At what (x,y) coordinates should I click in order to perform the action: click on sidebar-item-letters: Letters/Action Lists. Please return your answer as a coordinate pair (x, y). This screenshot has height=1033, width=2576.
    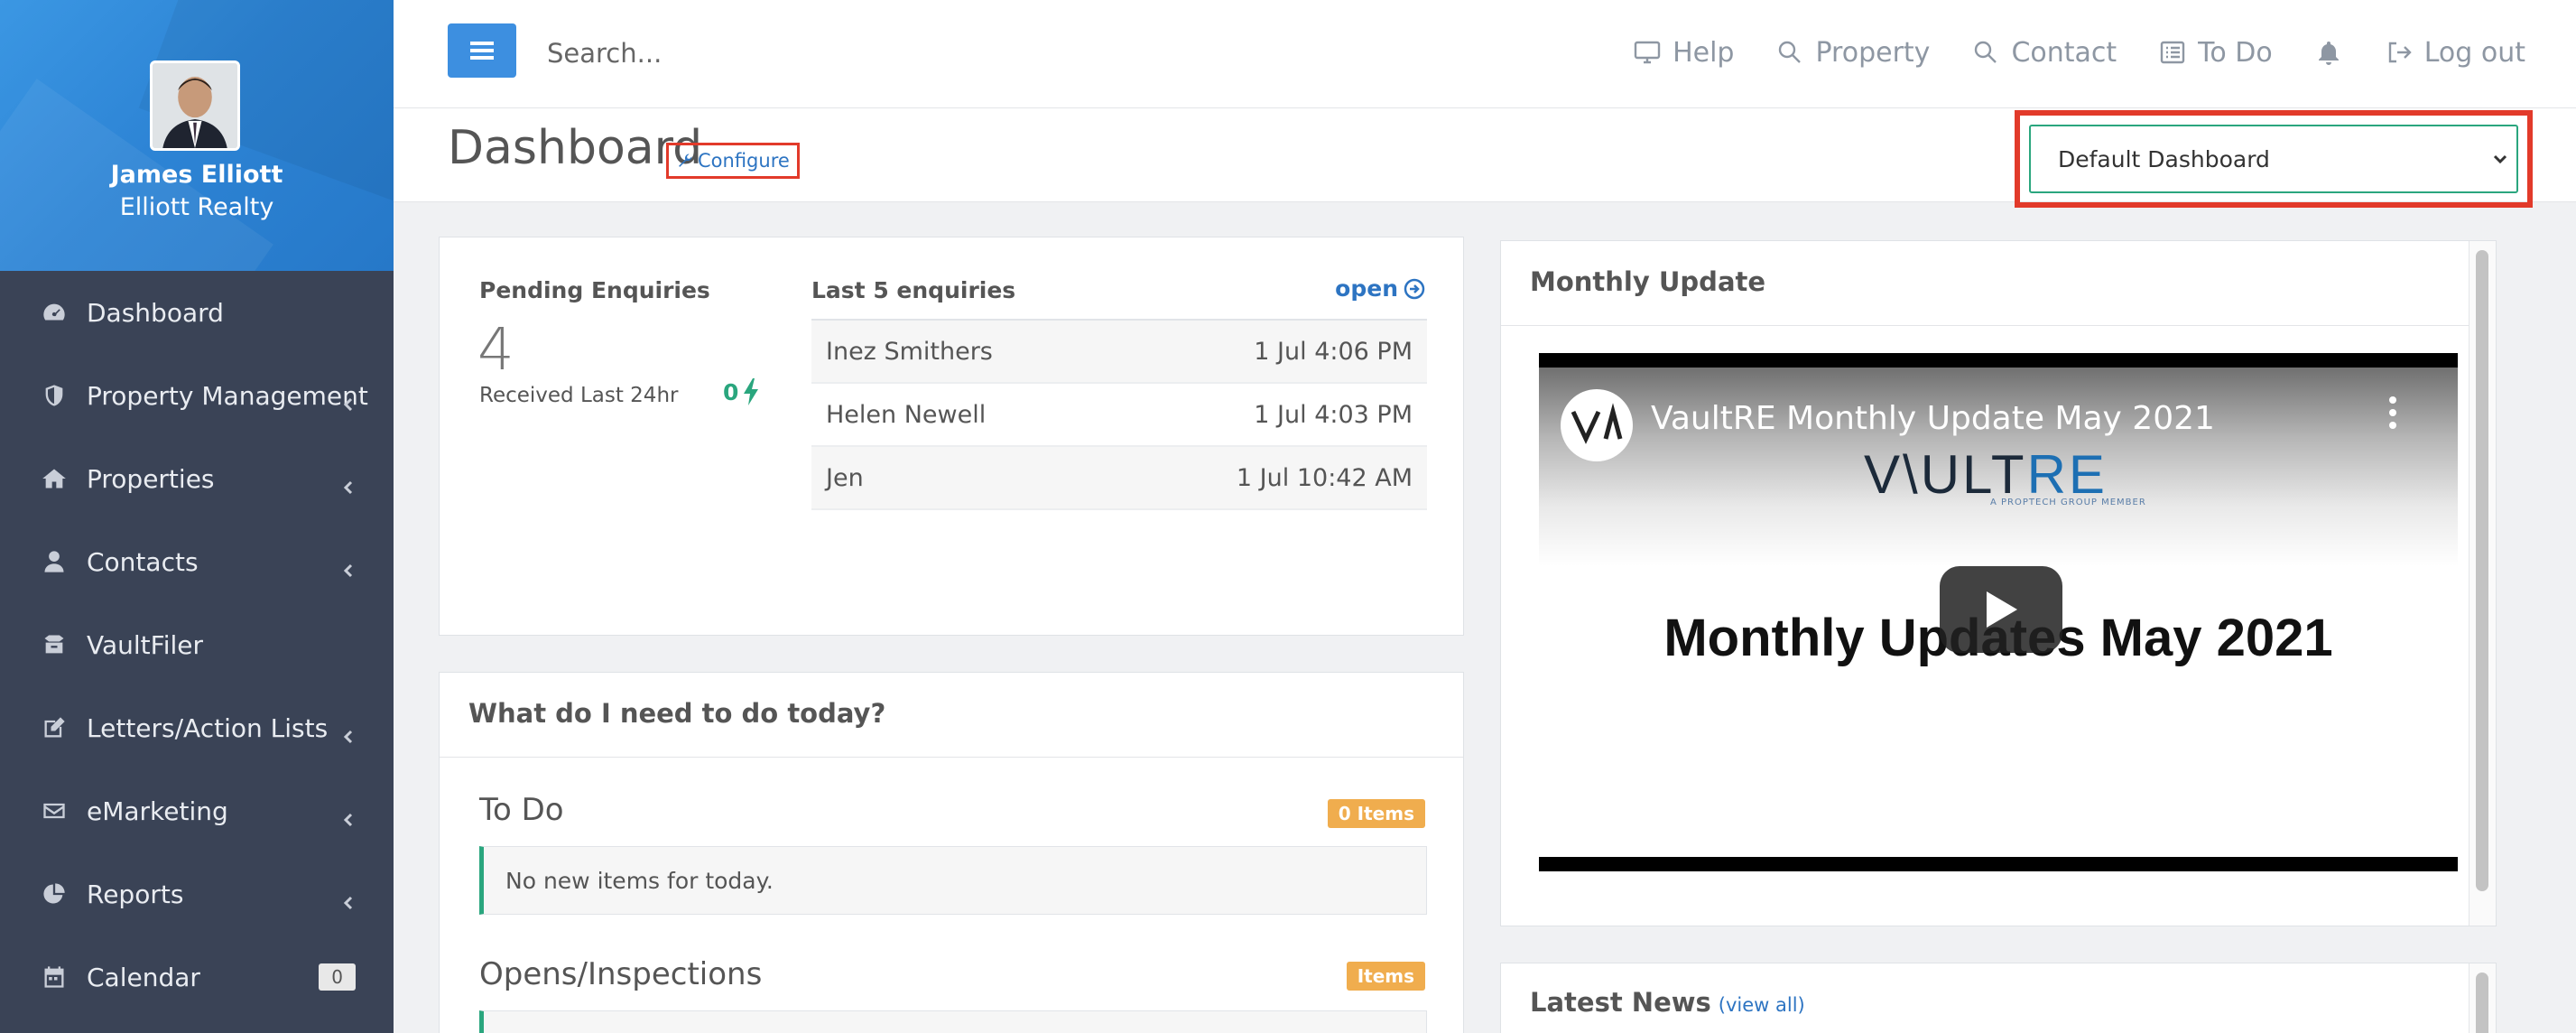
    Looking at the image, I should click on (197, 728).